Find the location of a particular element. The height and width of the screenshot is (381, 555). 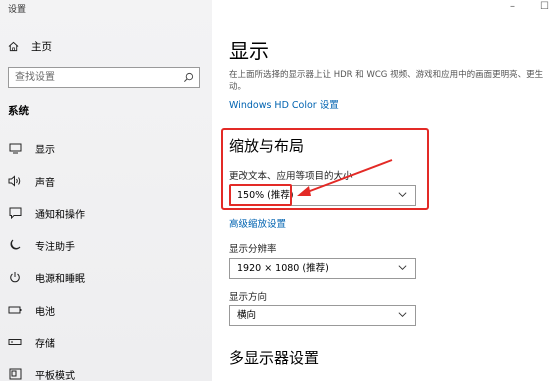

sidebar-item-display: 显示 is located at coordinates (31, 148).